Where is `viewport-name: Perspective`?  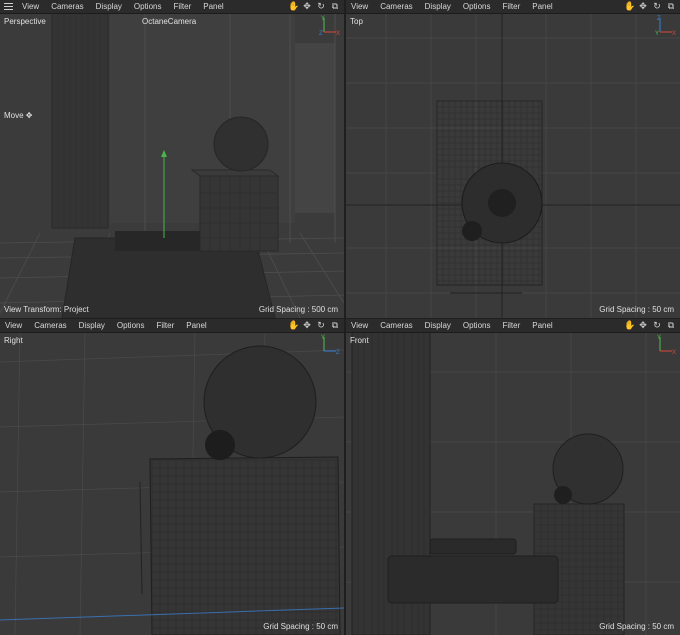
viewport-name: Perspective is located at coordinates (25, 21).